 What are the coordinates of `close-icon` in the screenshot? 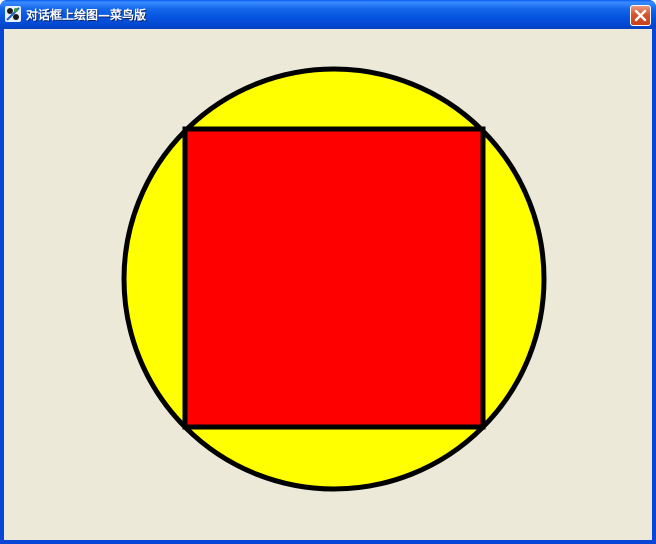 It's located at (640, 15).